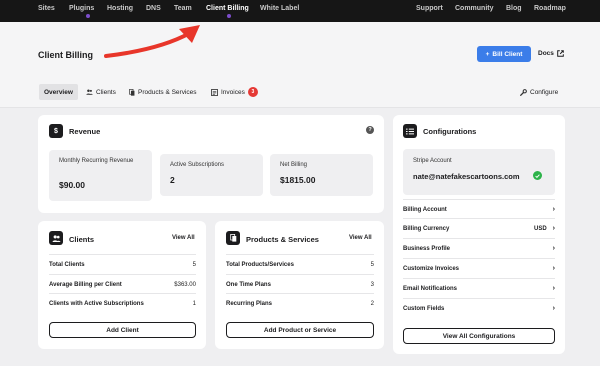 The width and height of the screenshot is (600, 366). Describe the element at coordinates (466, 176) in the screenshot. I see `stripe-account-email: nate@natefakescartoons.com` at that location.